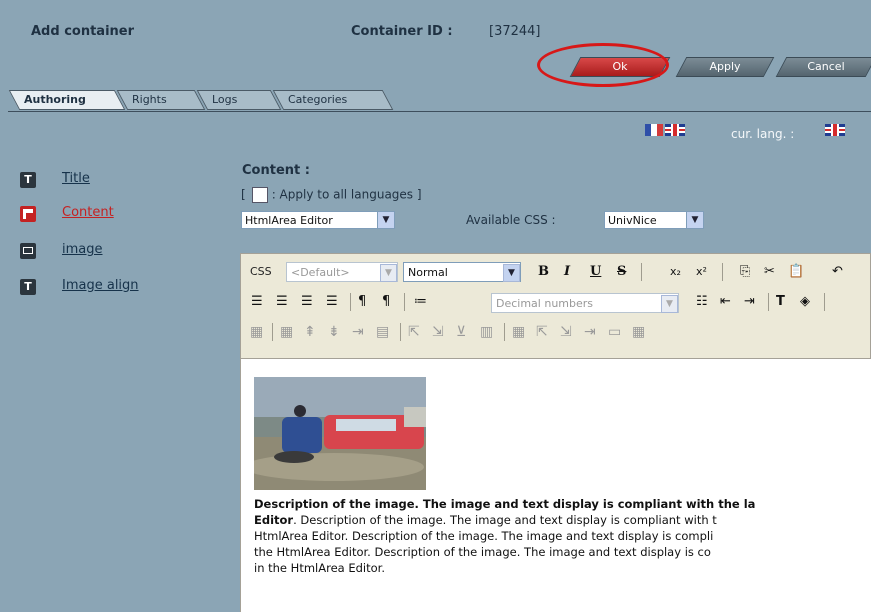 The image size is (871, 612). What do you see at coordinates (590, 332) in the screenshot?
I see `delete-cell-icon: ⇥` at bounding box center [590, 332].